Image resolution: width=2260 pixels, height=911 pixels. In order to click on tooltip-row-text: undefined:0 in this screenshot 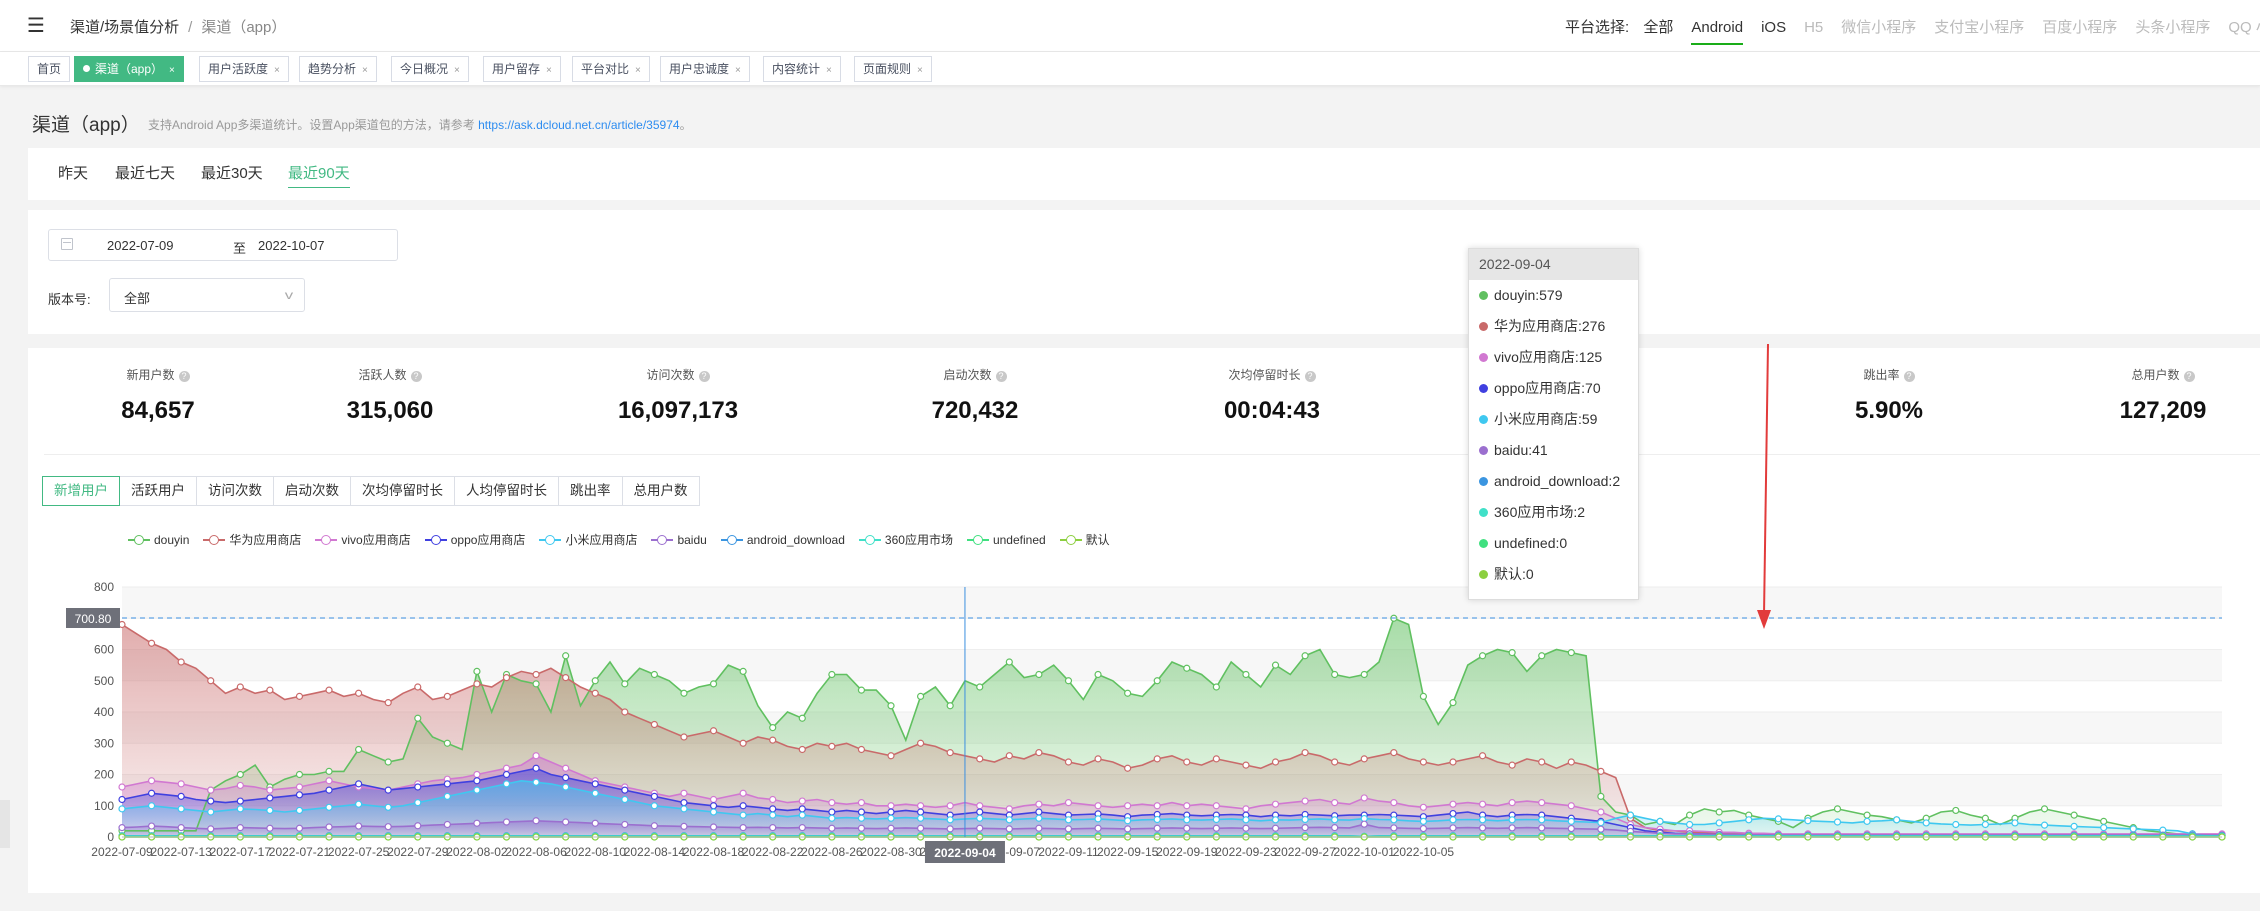, I will do `click(1531, 543)`.